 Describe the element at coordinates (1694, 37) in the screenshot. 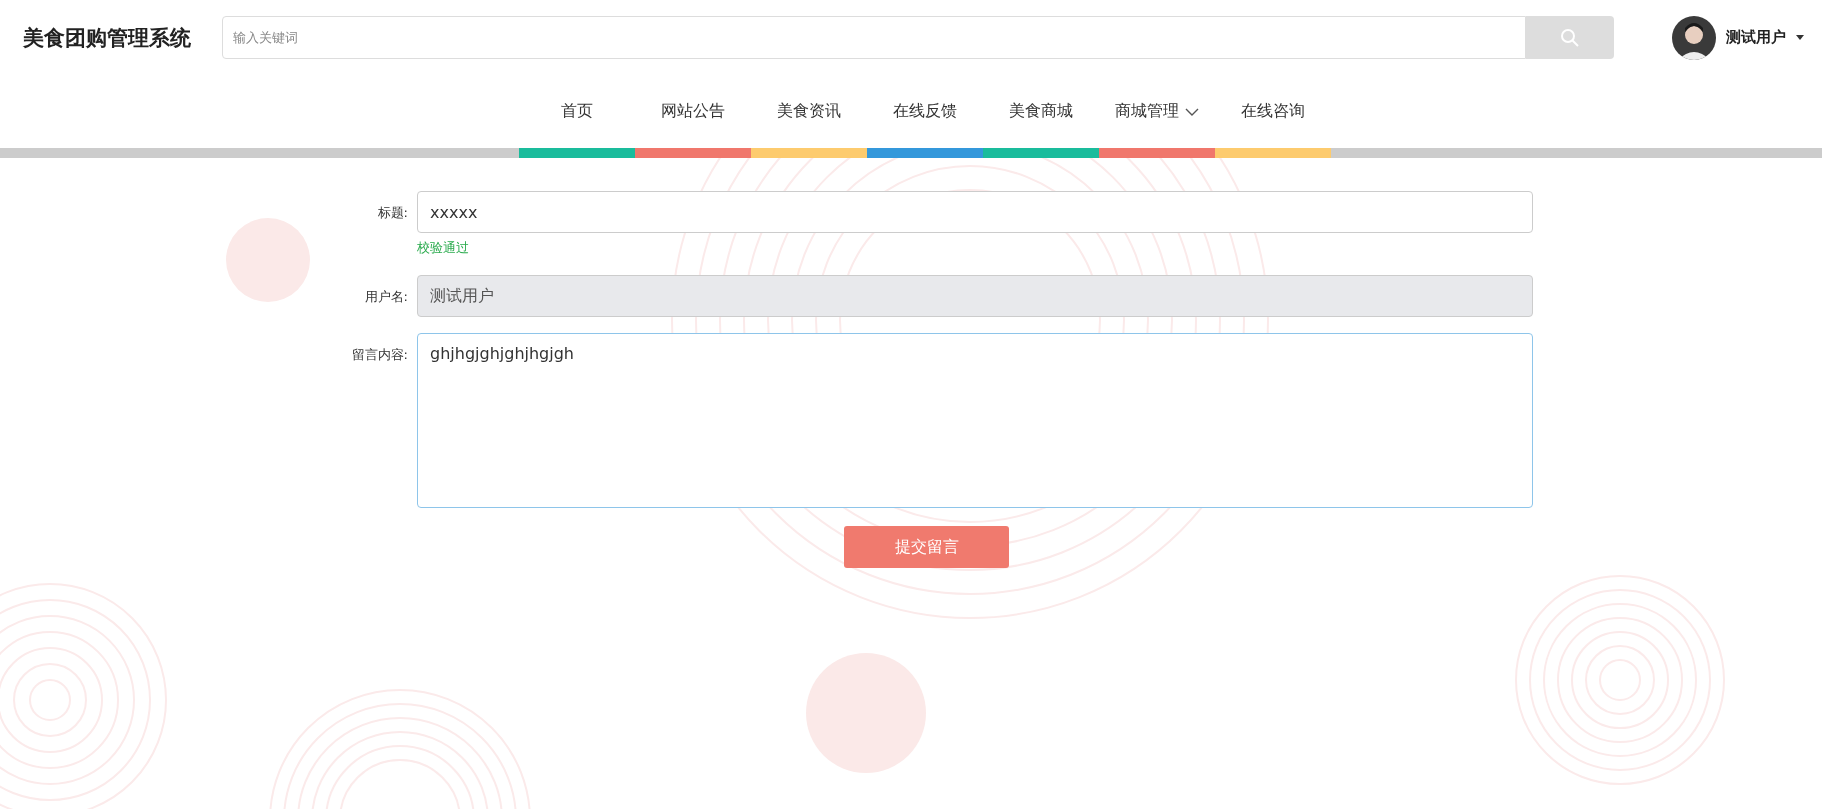

I see `avatar` at that location.